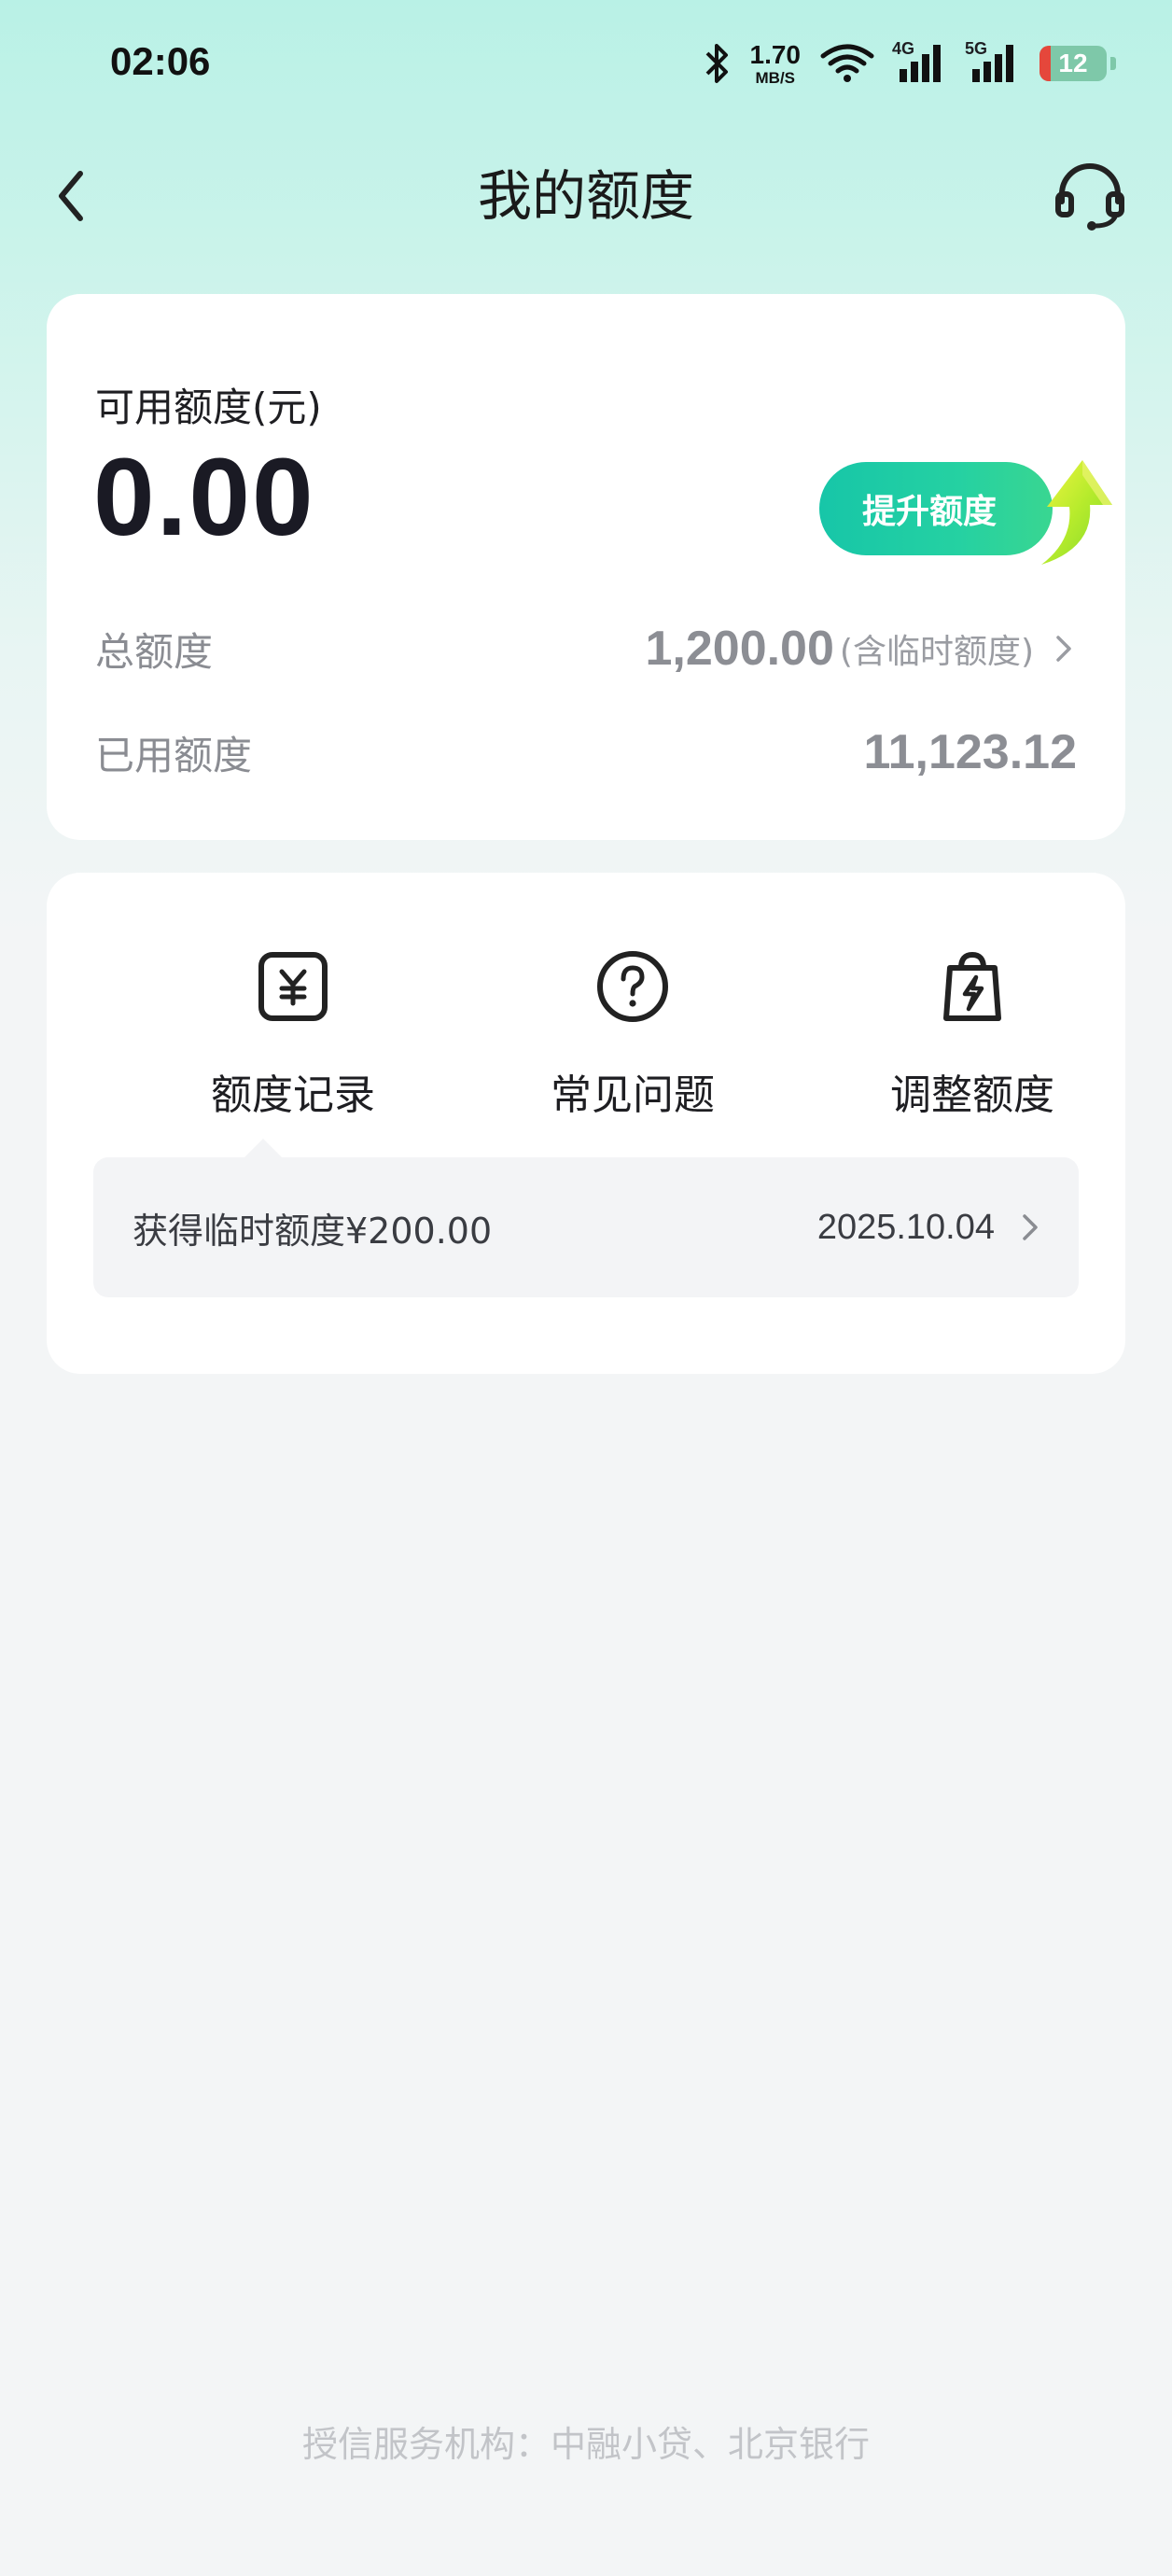  I want to click on temp-quota-notice: 获得临时额度¥200.00 2025.10.04, so click(586, 1227).